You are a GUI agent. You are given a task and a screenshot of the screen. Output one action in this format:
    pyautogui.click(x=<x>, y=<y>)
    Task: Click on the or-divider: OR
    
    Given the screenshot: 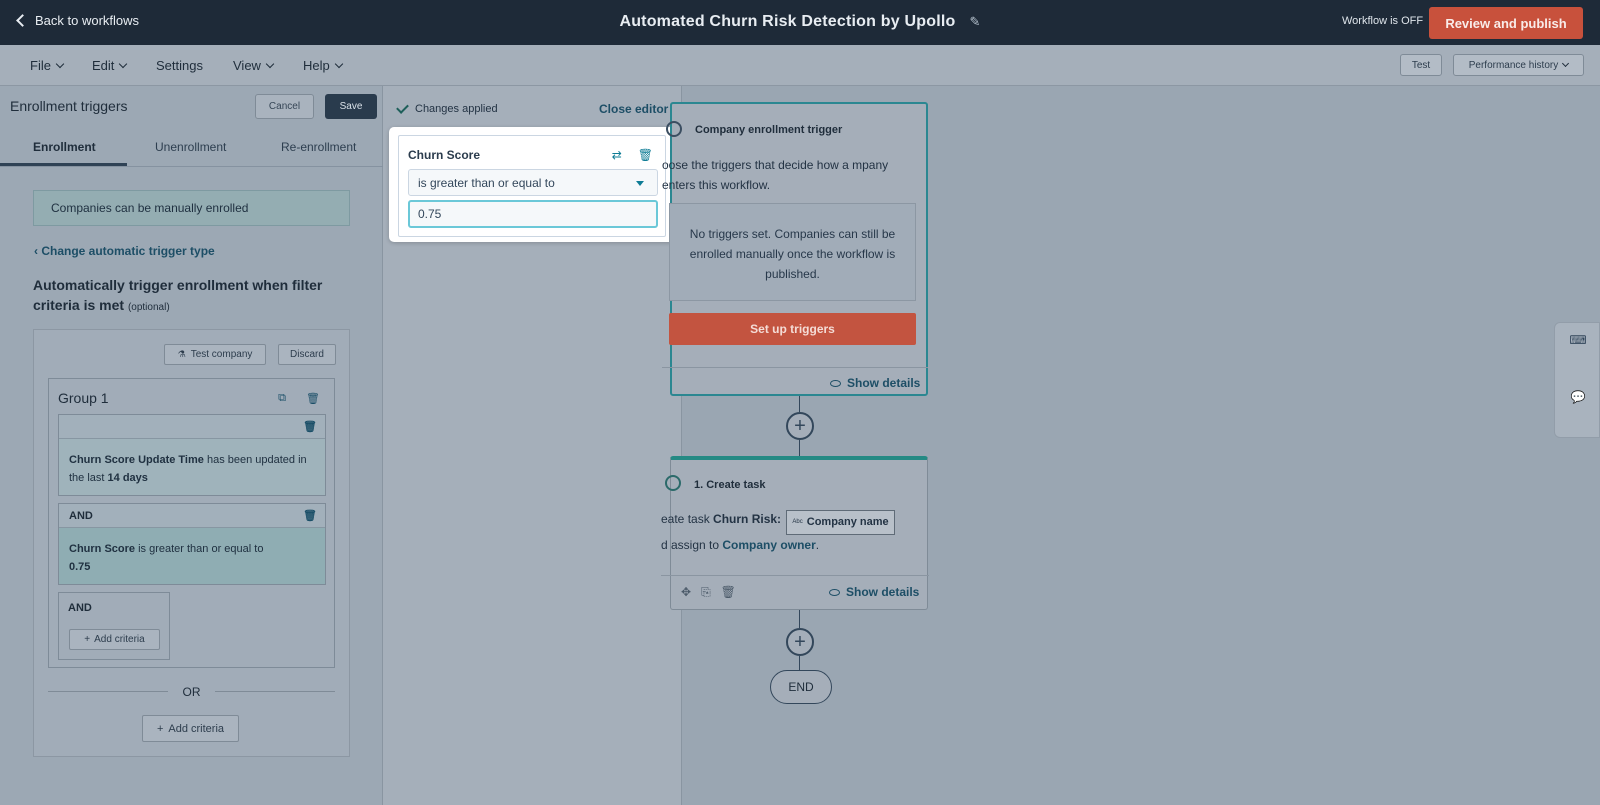 What is the action you would take?
    pyautogui.click(x=191, y=692)
    